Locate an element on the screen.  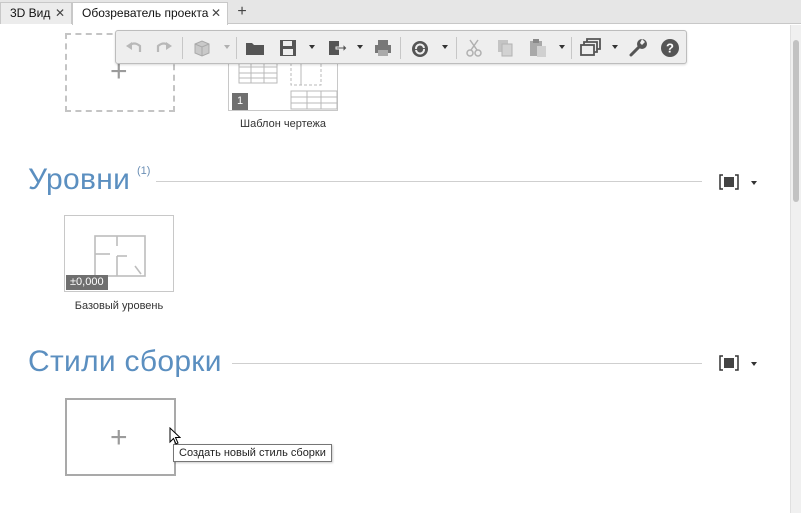
tab-label: Обозреватель проекта is located at coordinates (145, 13).